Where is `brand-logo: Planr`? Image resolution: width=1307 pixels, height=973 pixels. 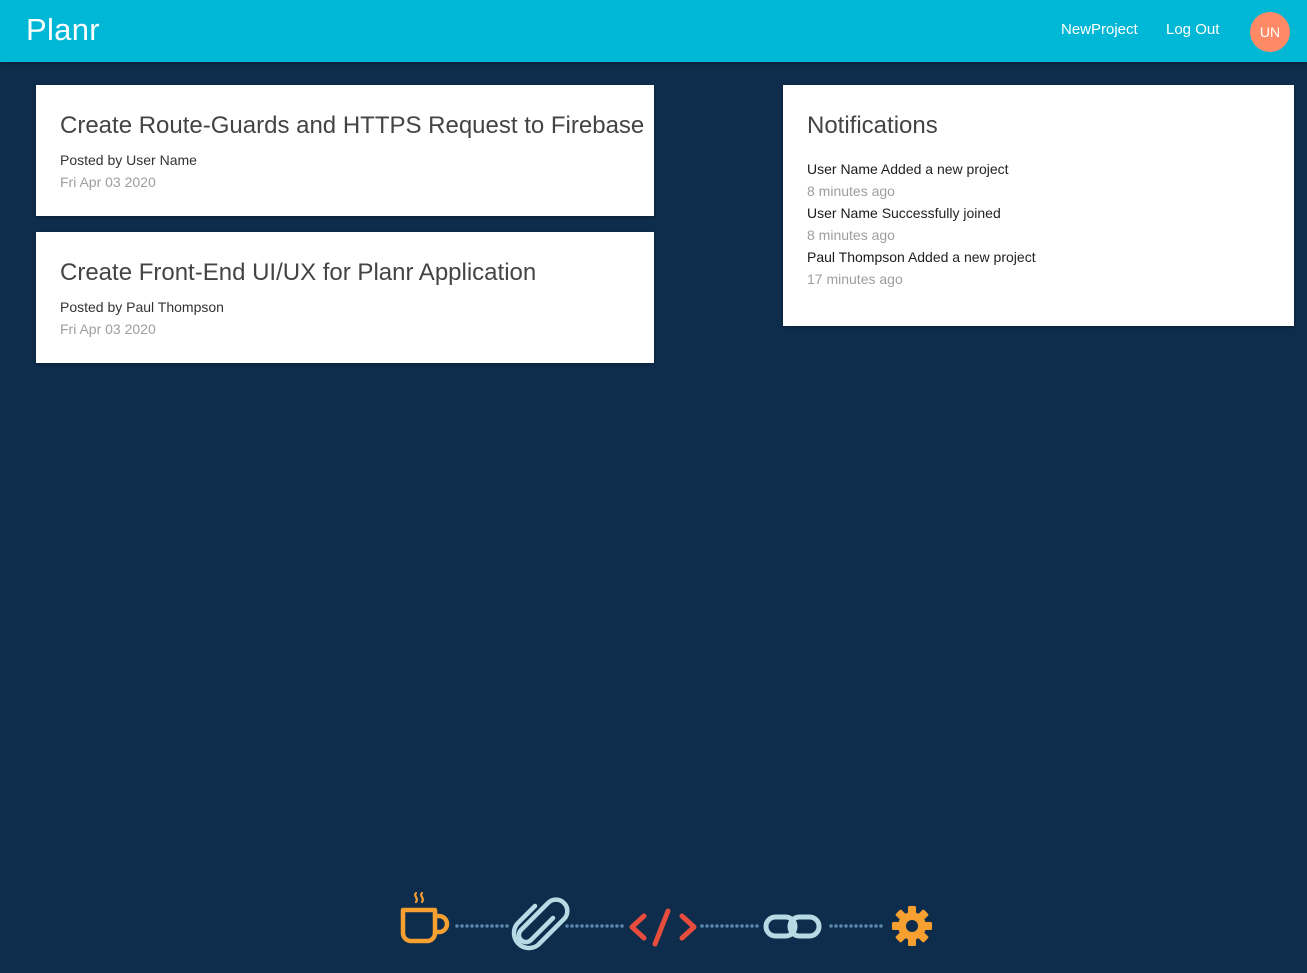
brand-logo: Planr is located at coordinates (63, 30).